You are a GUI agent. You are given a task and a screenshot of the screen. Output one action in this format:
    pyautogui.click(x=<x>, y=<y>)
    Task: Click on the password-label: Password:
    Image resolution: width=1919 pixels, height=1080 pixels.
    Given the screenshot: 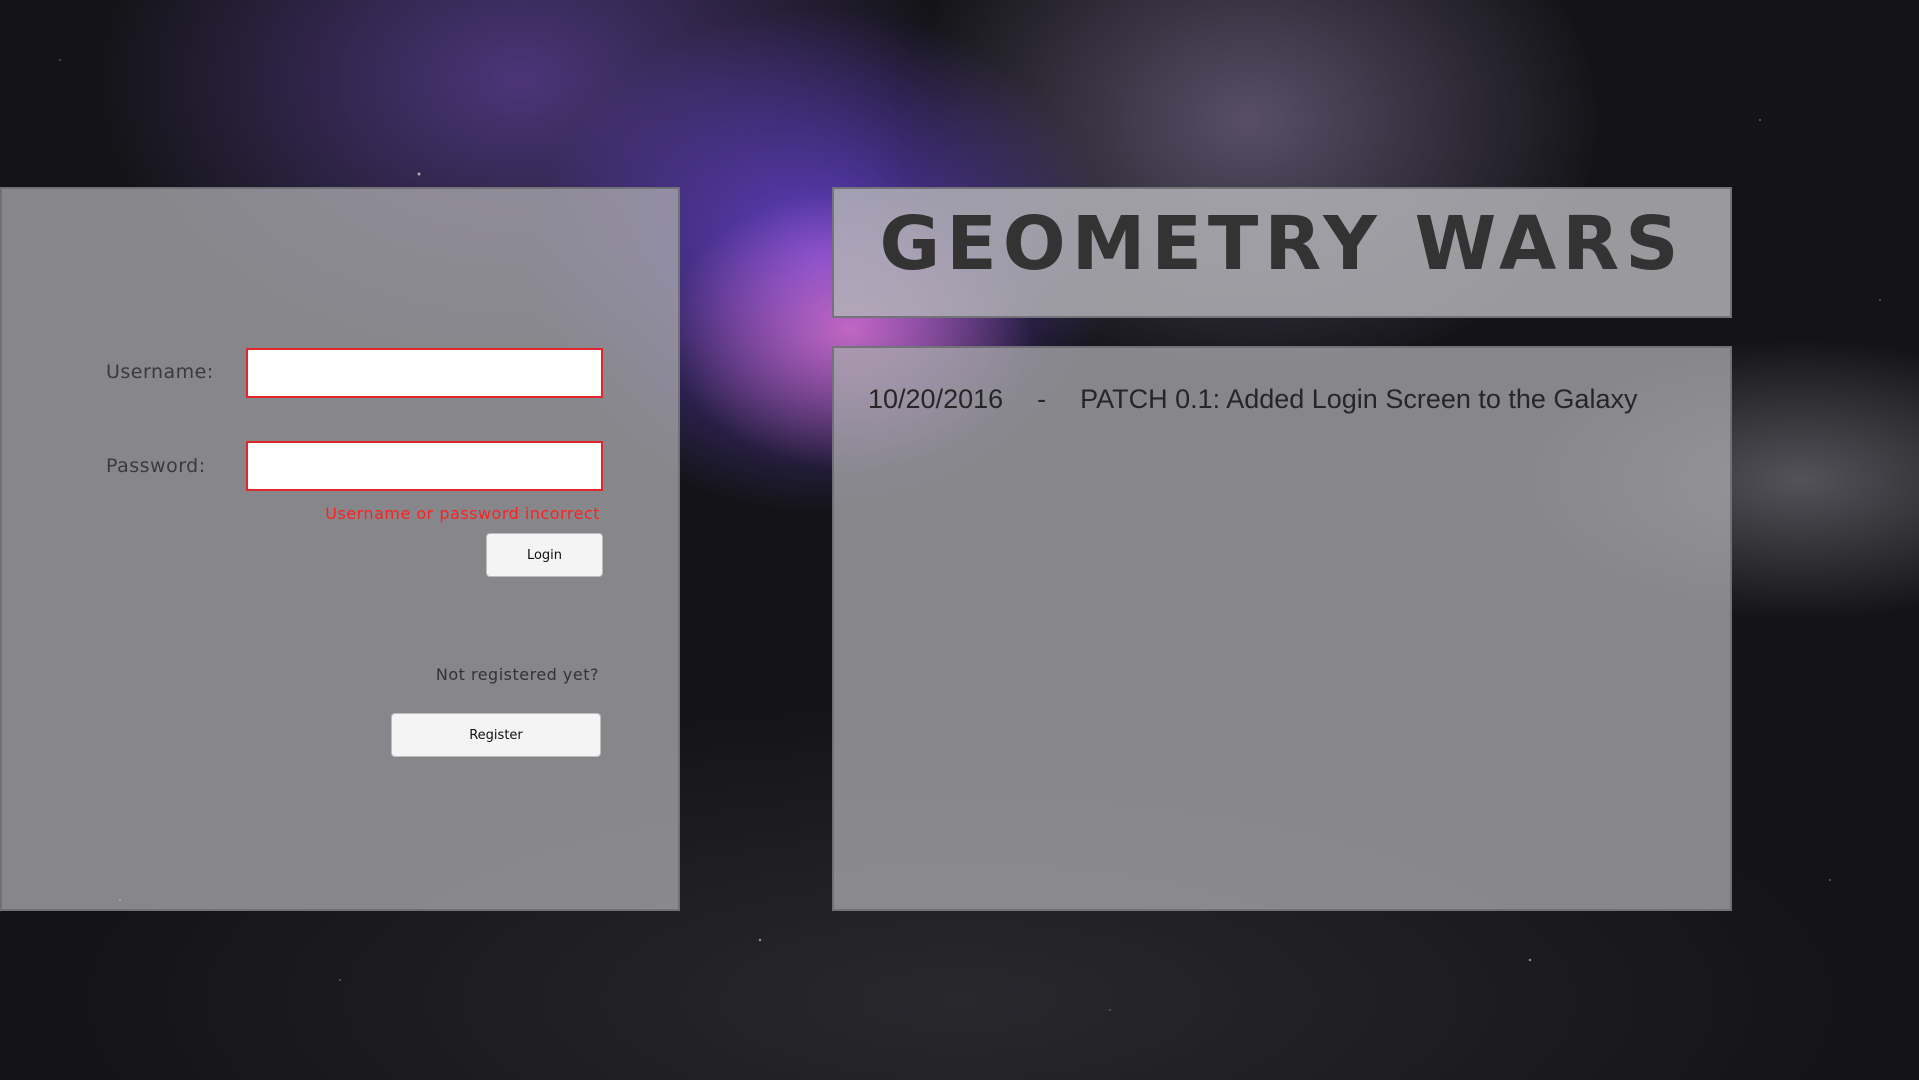 What is the action you would take?
    pyautogui.click(x=156, y=466)
    